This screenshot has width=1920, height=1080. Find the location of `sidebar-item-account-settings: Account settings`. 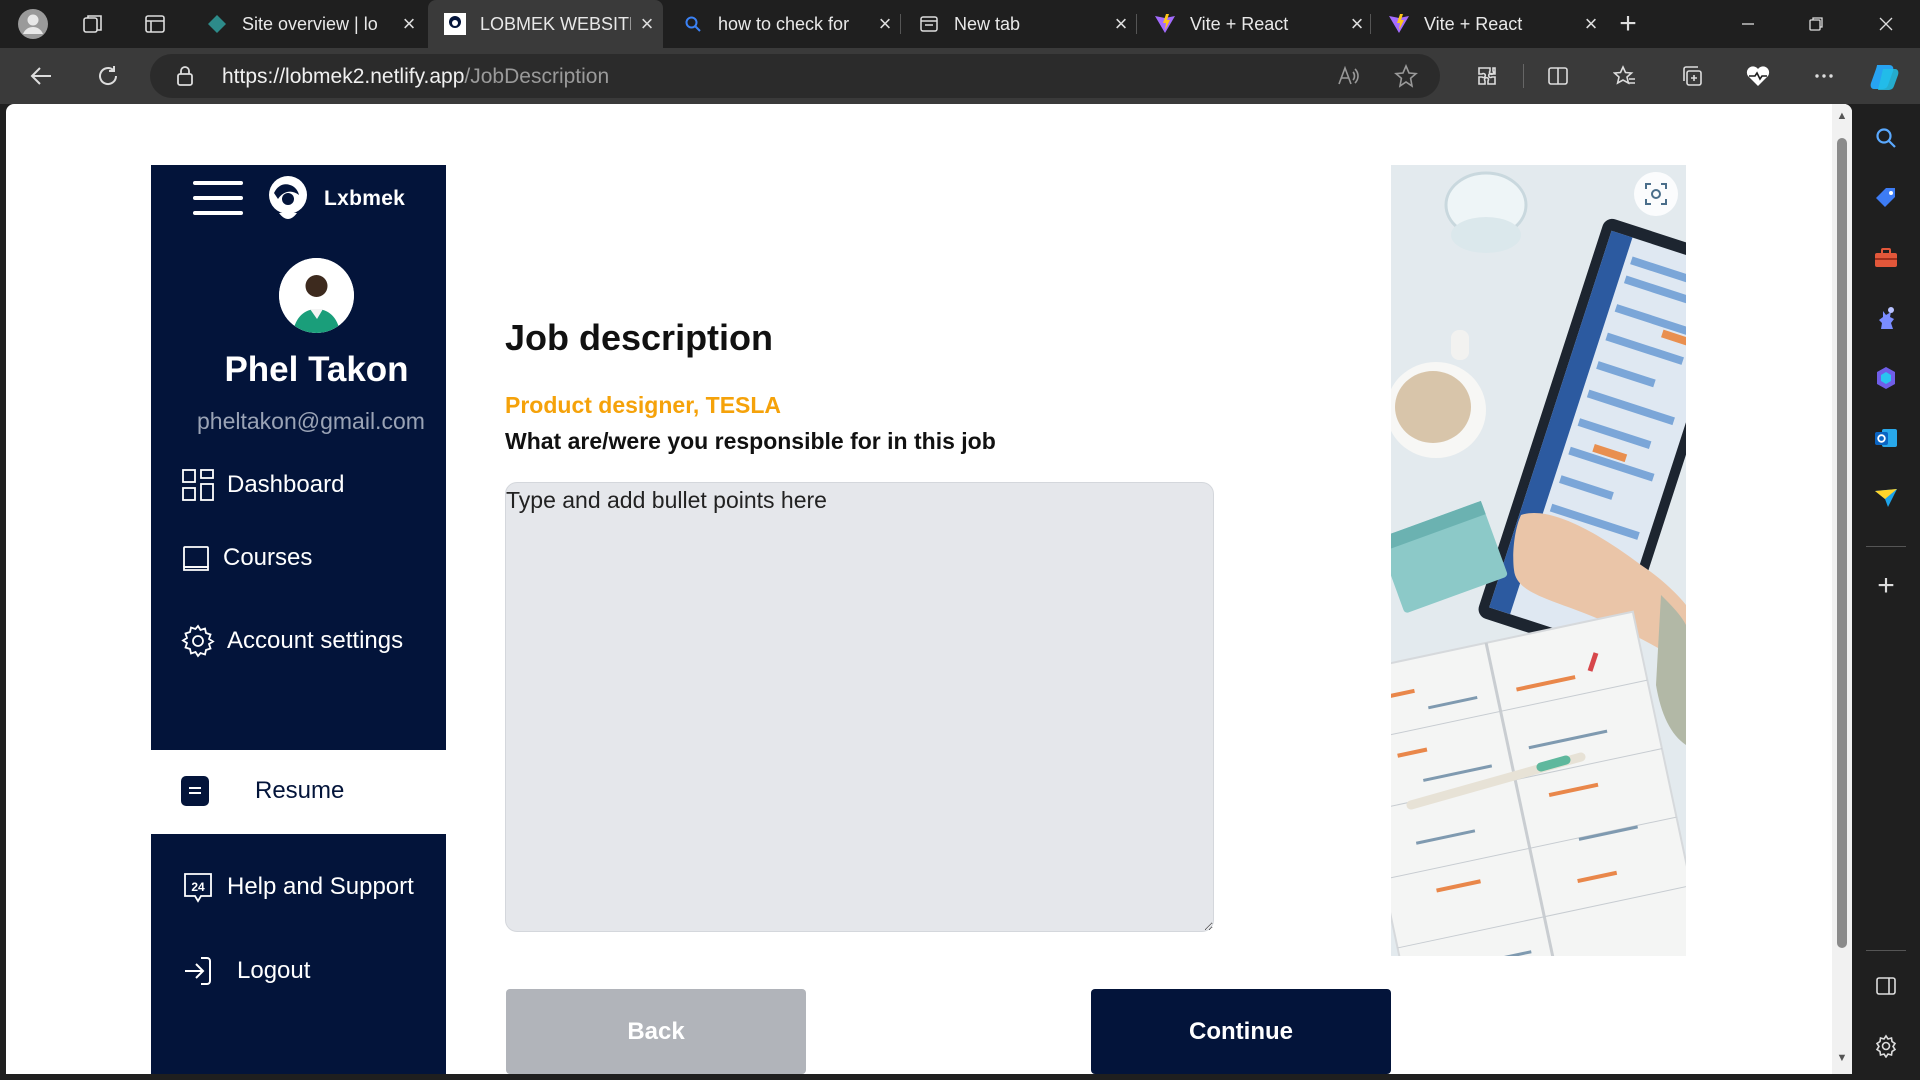

sidebar-item-account-settings: Account settings is located at coordinates (292, 641).